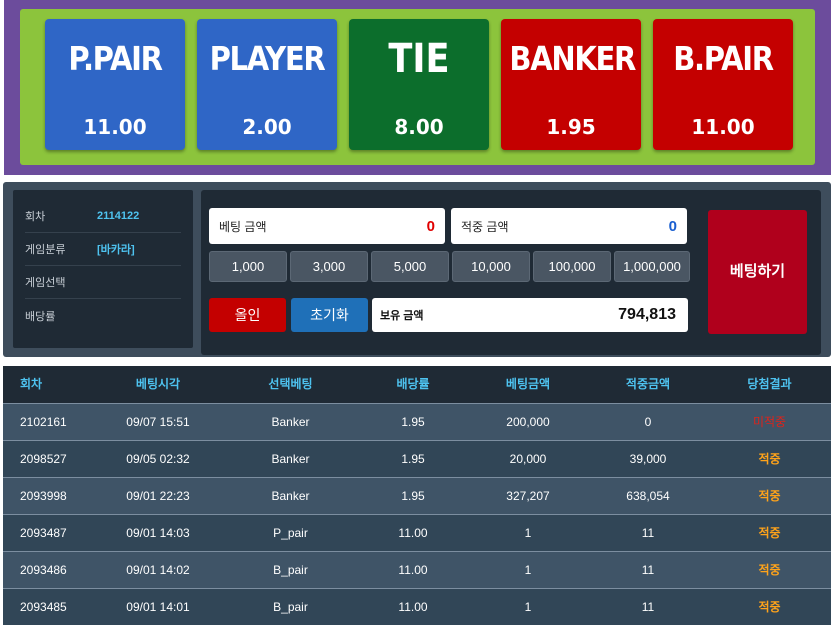 The height and width of the screenshot is (634, 835). What do you see at coordinates (528, 496) in the screenshot?
I see `cell-bet-amount: 327,207` at bounding box center [528, 496].